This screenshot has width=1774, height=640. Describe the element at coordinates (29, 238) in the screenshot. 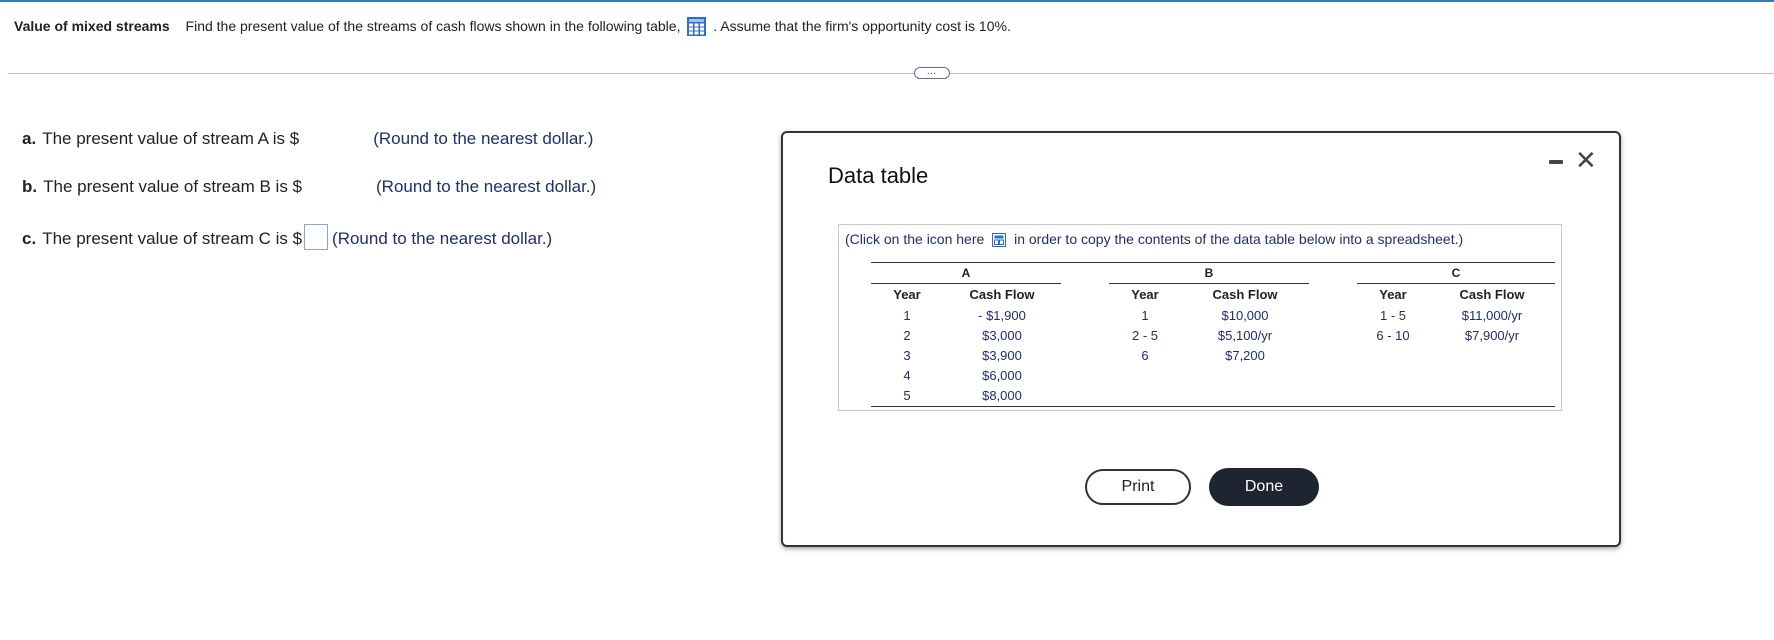

I see `question-c-letter: c.` at that location.